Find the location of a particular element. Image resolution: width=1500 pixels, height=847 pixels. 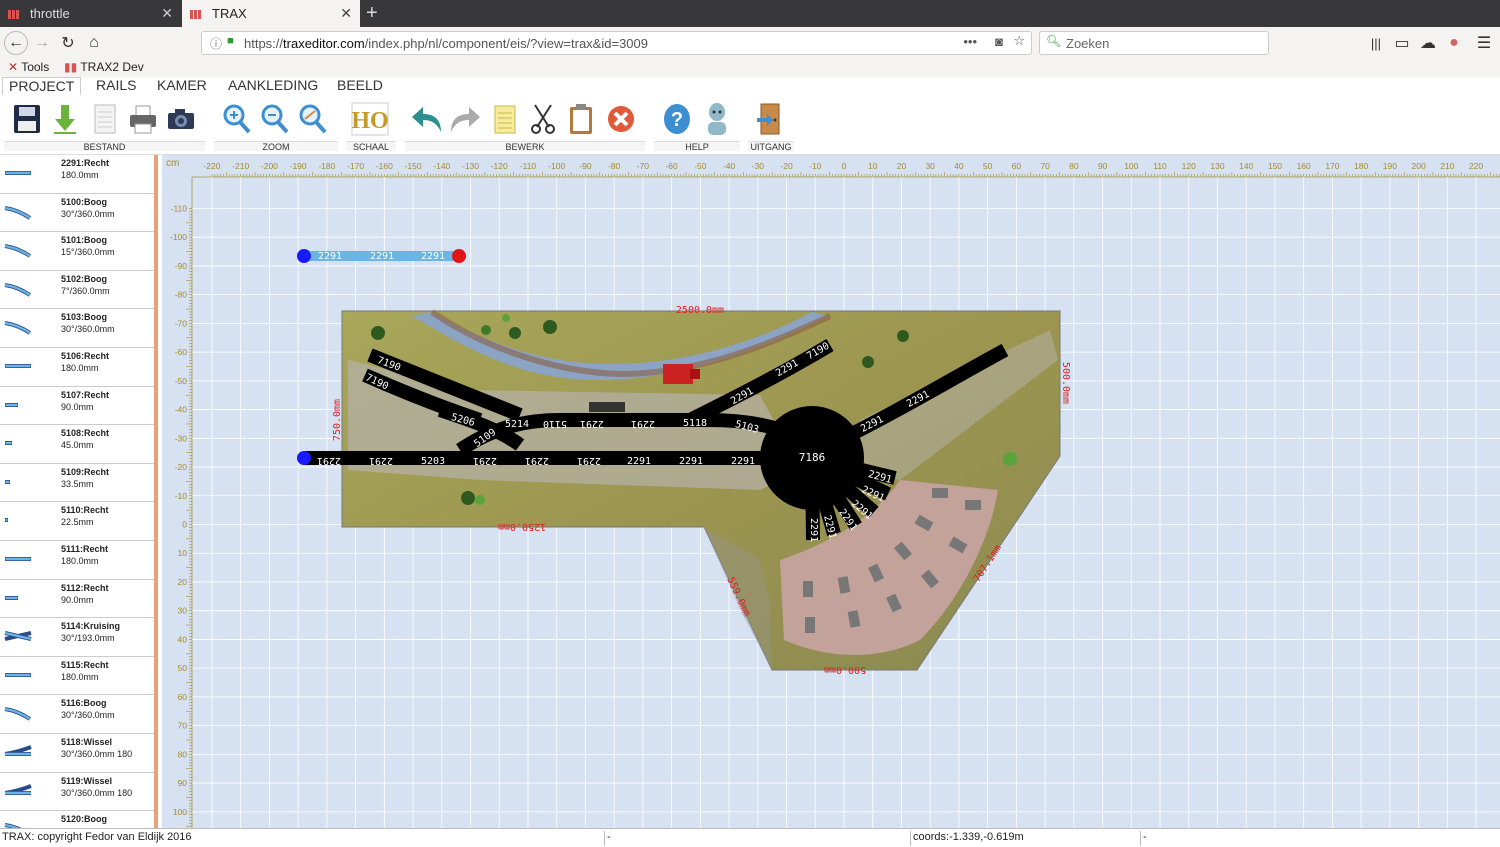

loose-track-label: 2291 is located at coordinates (433, 256).